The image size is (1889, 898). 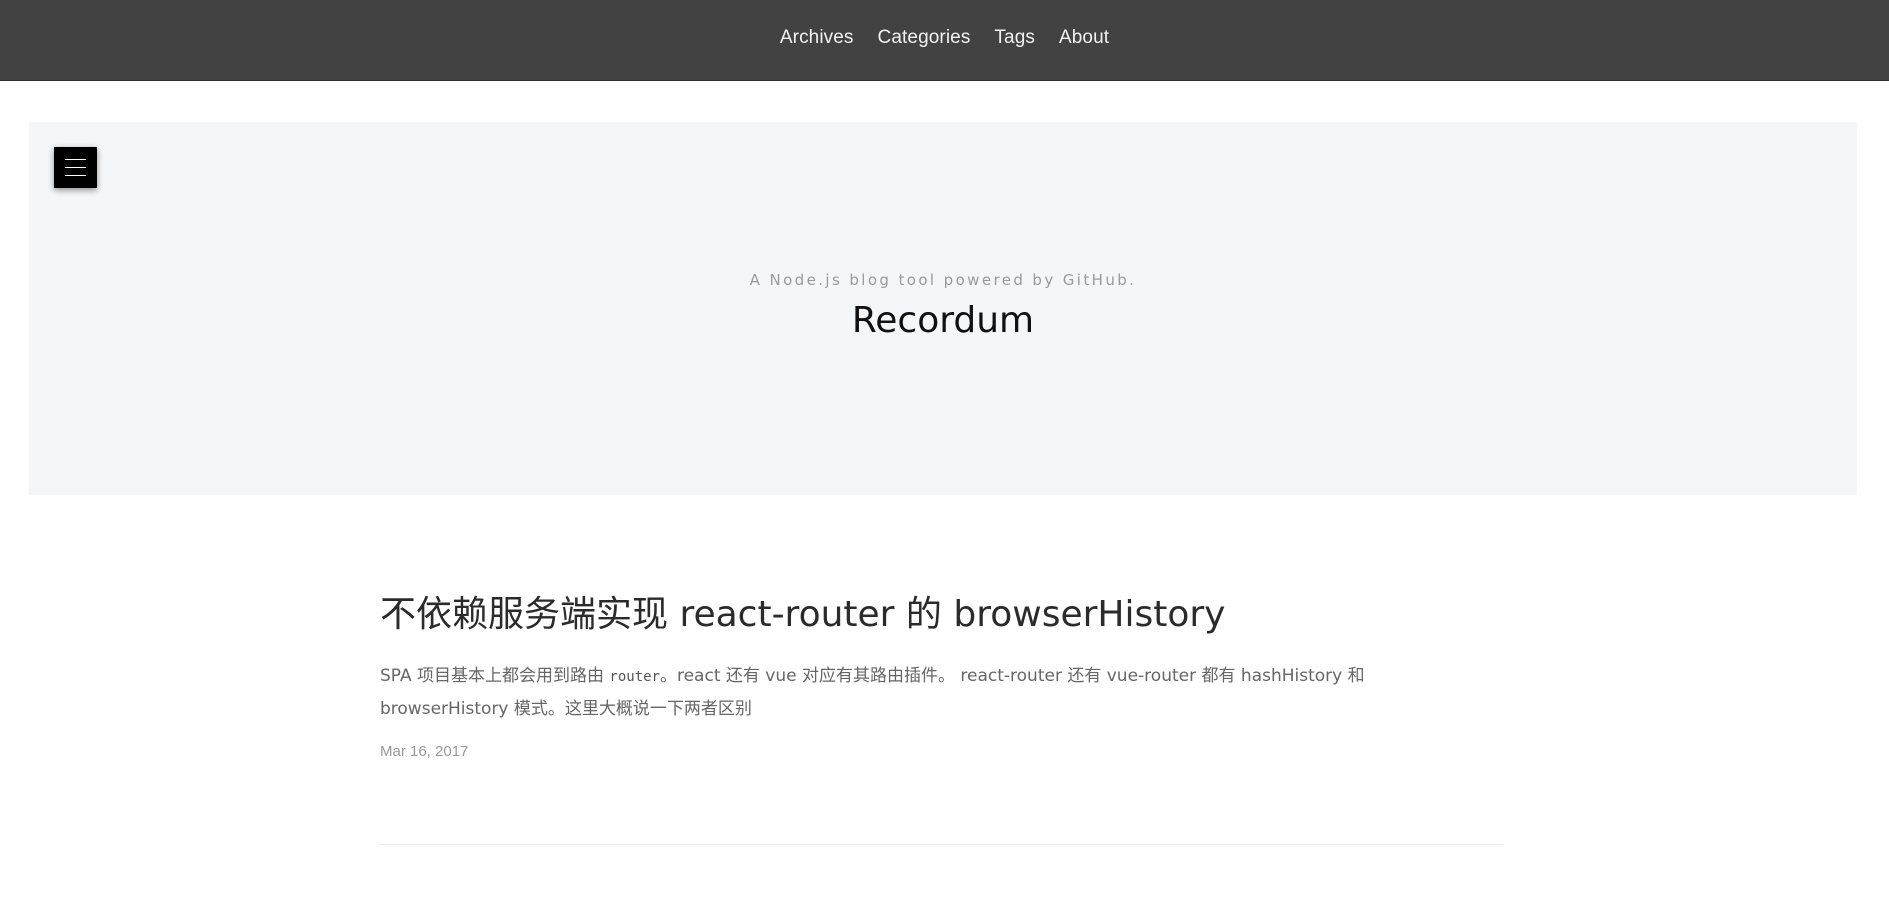 I want to click on nav-link-categories: Categories, so click(x=924, y=38).